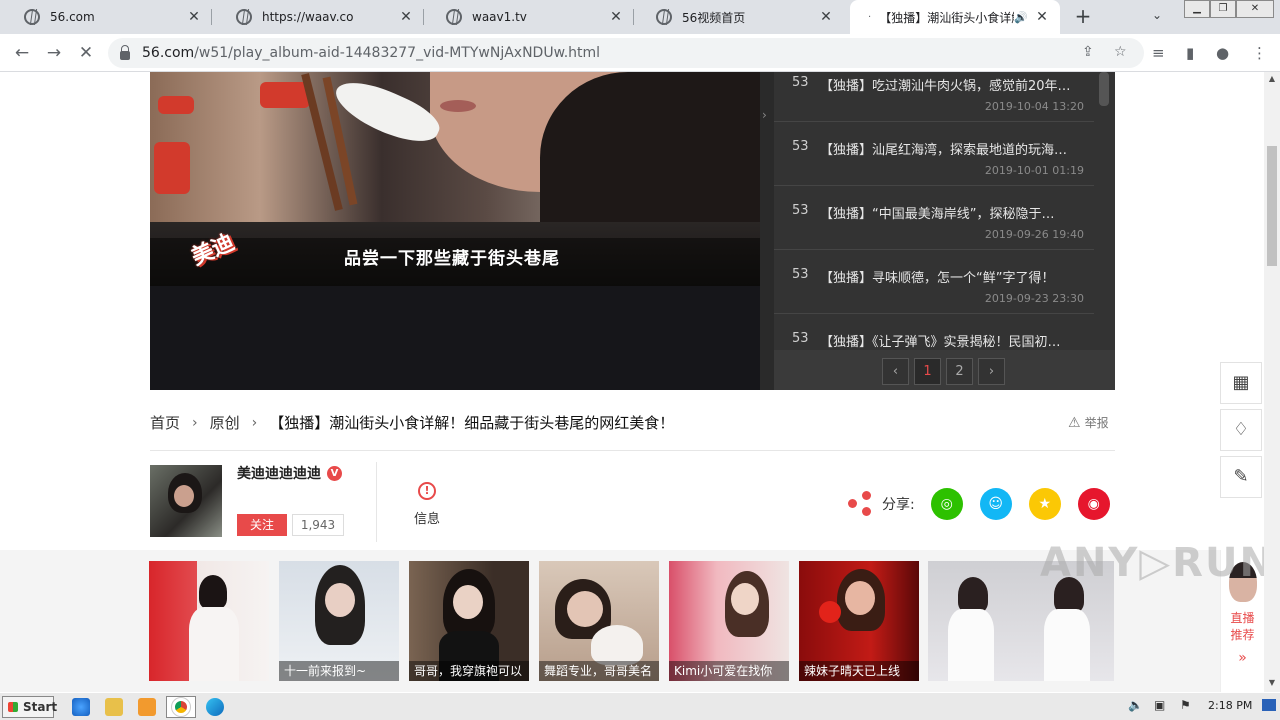  I want to click on volume-icon: 🔈, so click(1135, 705).